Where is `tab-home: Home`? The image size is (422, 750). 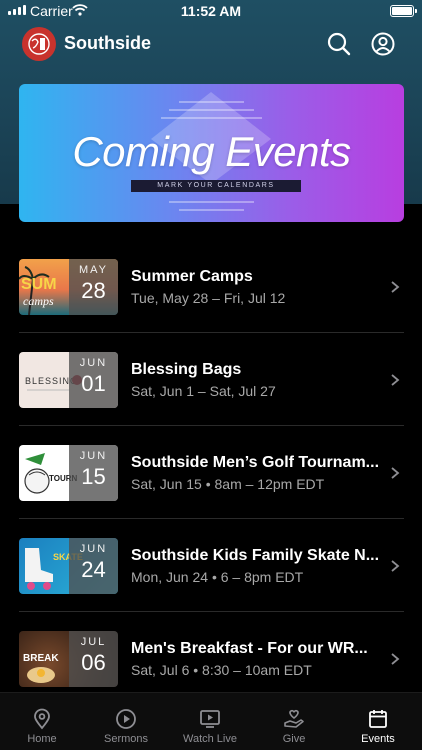 tab-home: Home is located at coordinates (42, 721).